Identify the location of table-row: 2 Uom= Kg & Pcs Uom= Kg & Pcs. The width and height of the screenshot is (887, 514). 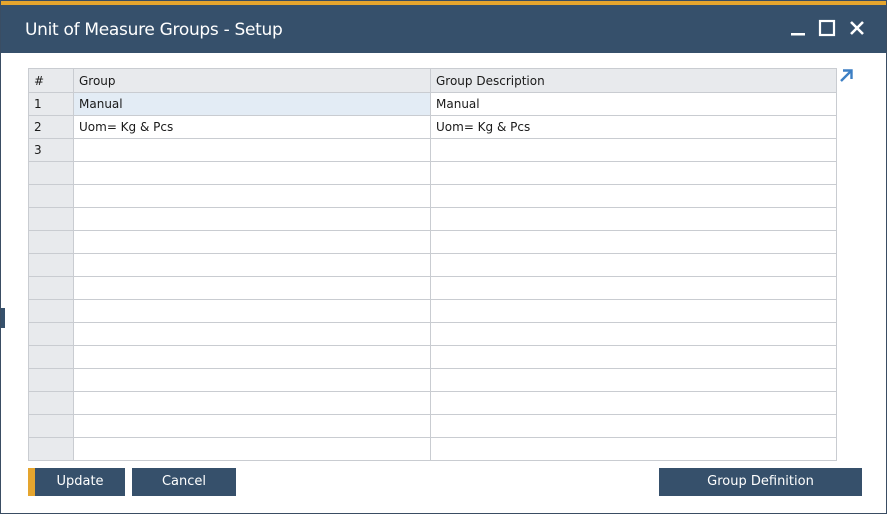
(432, 127).